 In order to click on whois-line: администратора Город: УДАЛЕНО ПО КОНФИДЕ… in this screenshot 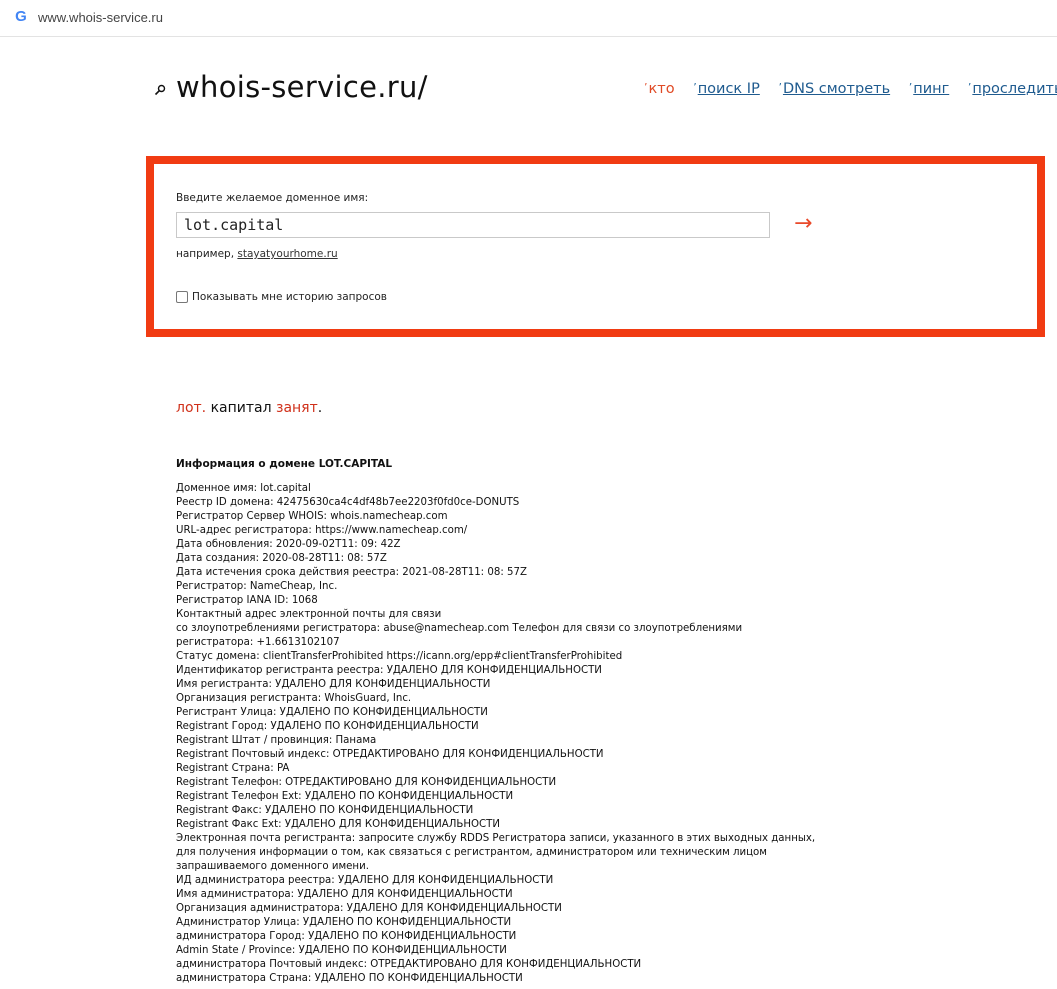, I will do `click(346, 936)`.